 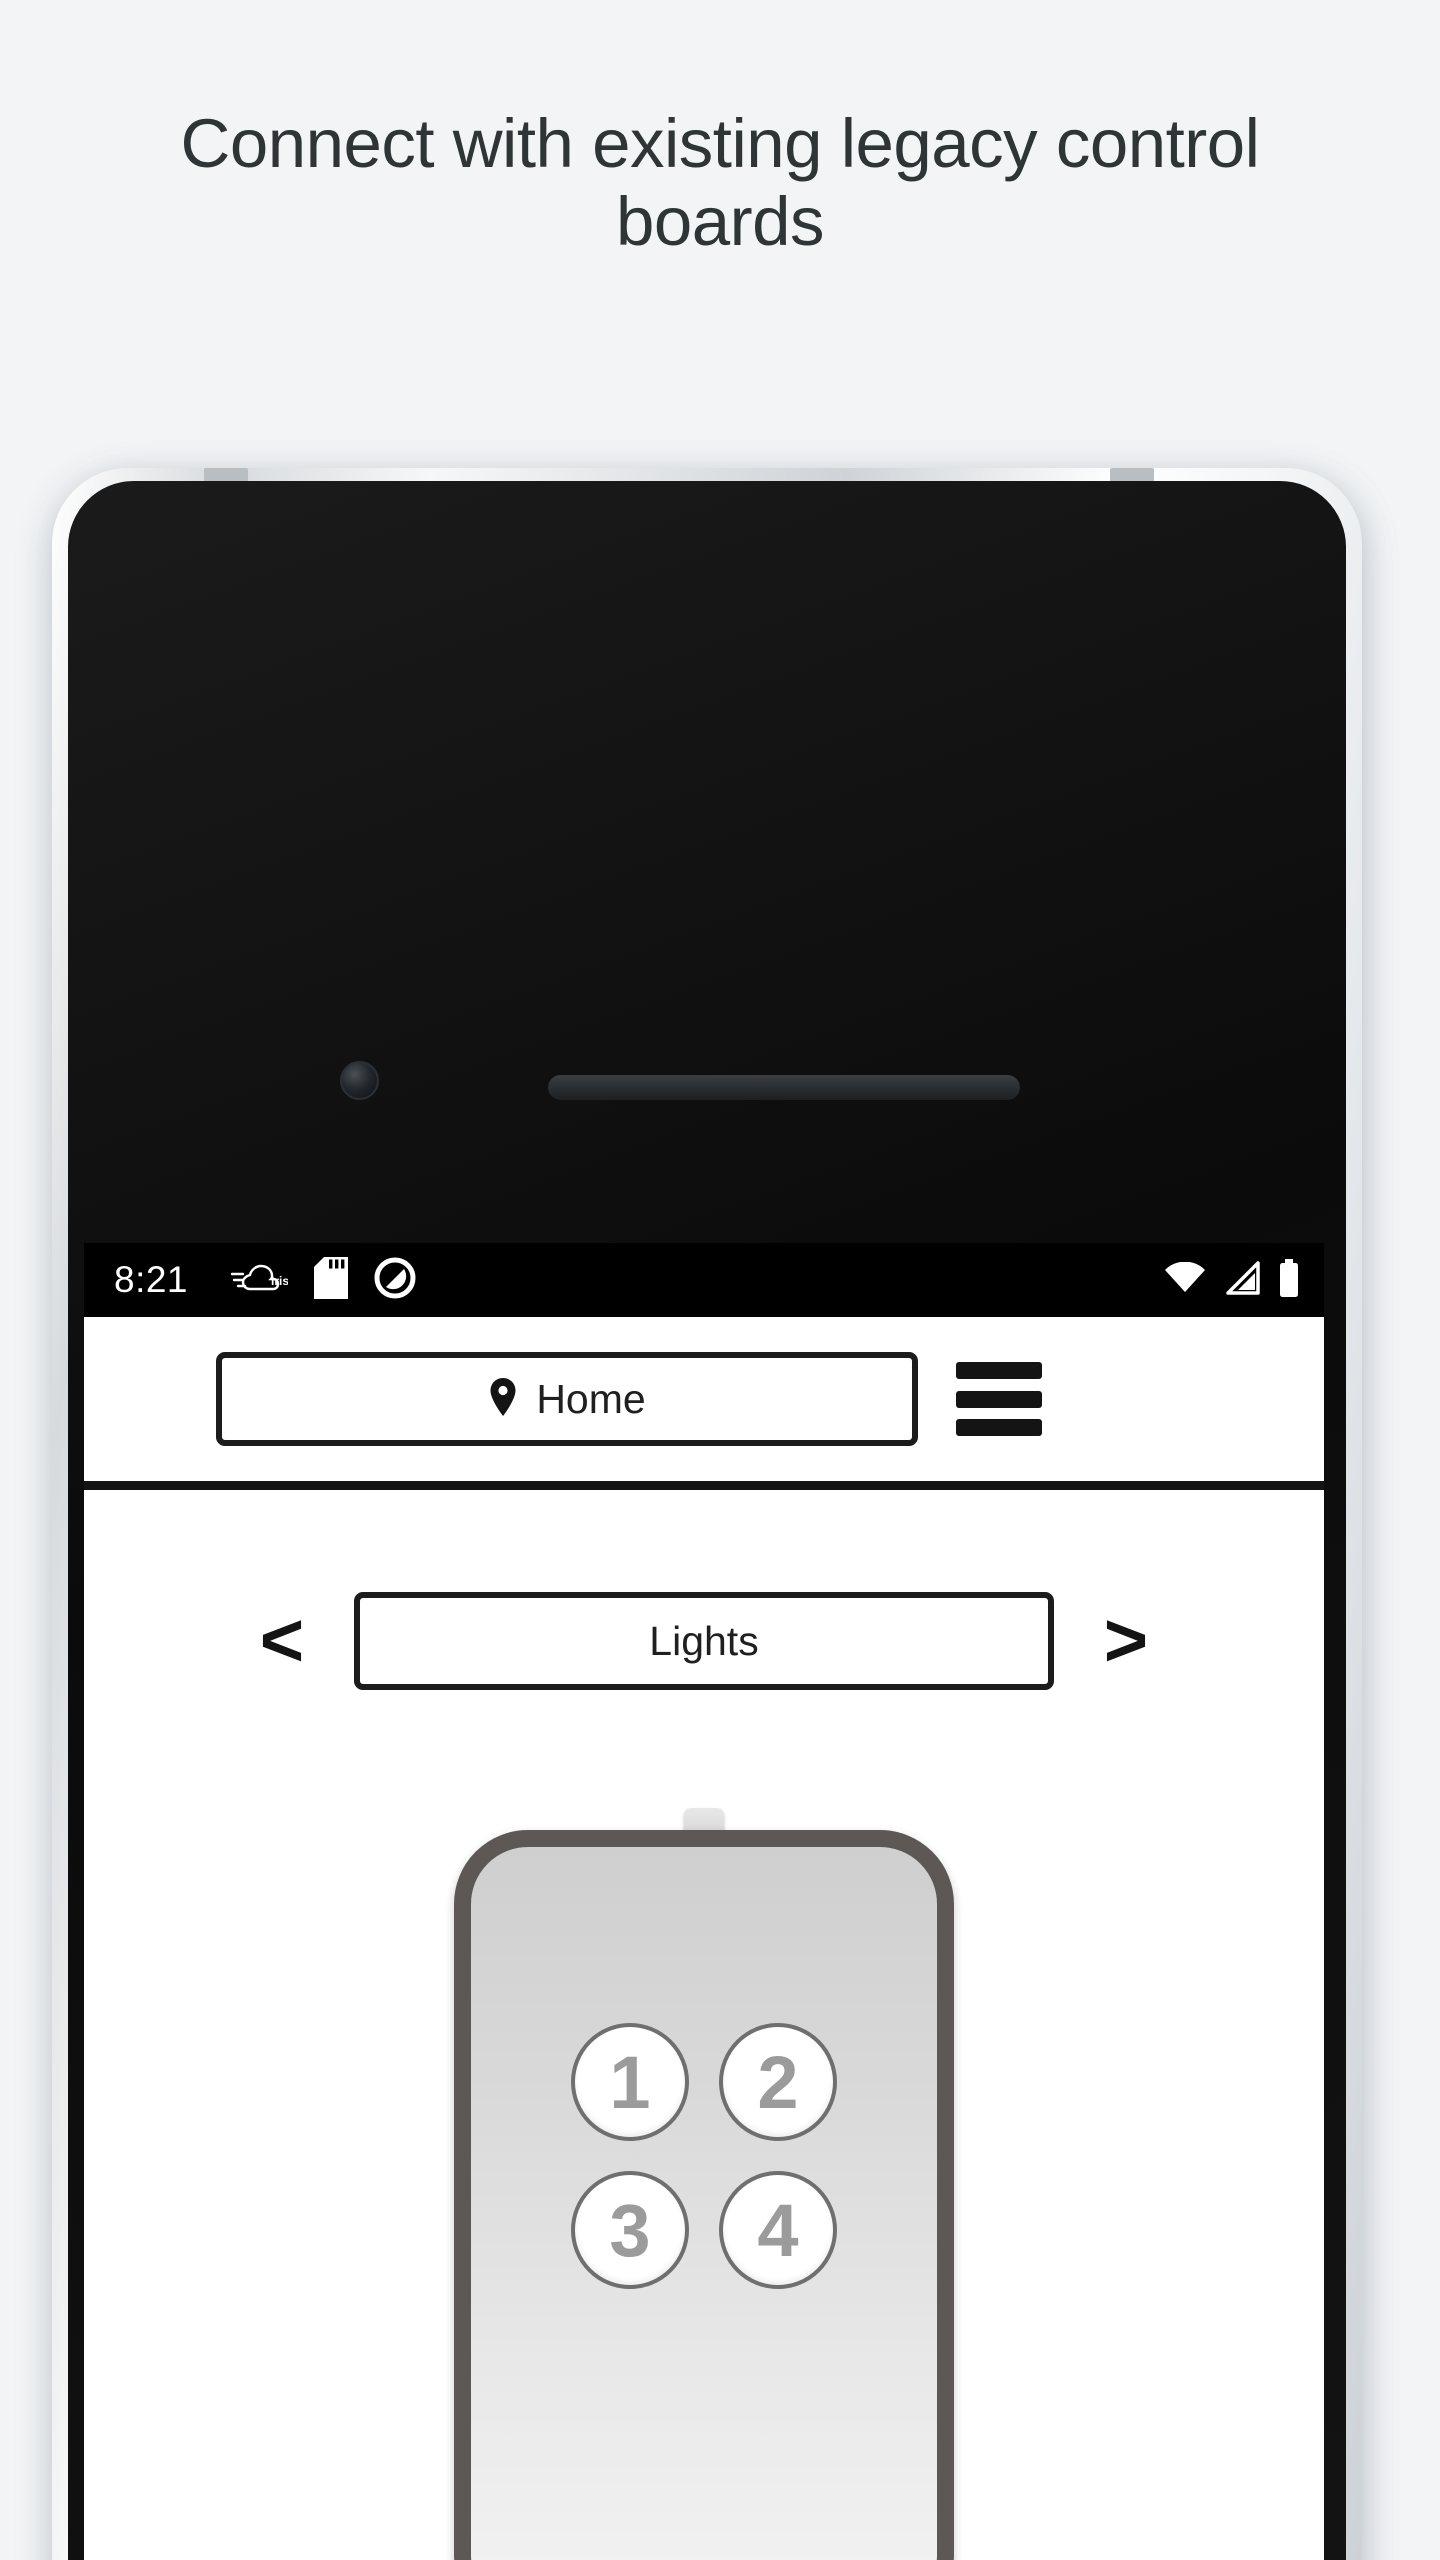 I want to click on remote-button-grid: 1 2 3 4, so click(x=704, y=2156).